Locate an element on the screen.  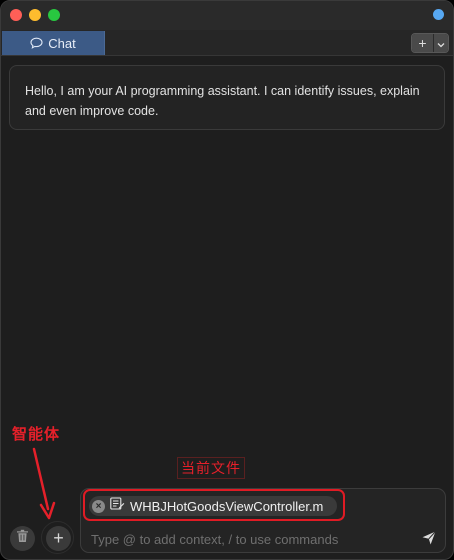
trash-icon is located at coordinates (22, 538).